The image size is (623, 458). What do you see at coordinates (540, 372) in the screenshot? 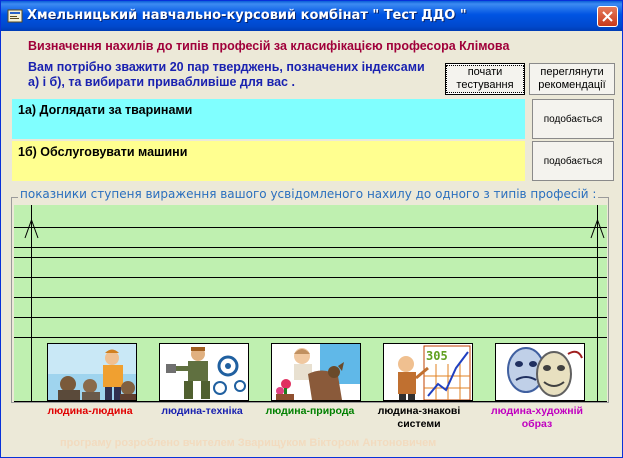
I see `person-art-image` at bounding box center [540, 372].